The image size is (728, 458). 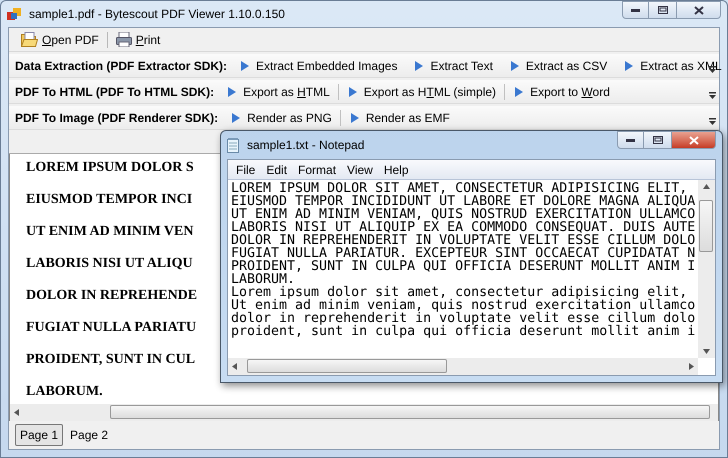 What do you see at coordinates (318, 65) in the screenshot?
I see `toolbar-button: Extract Embedded Images` at bounding box center [318, 65].